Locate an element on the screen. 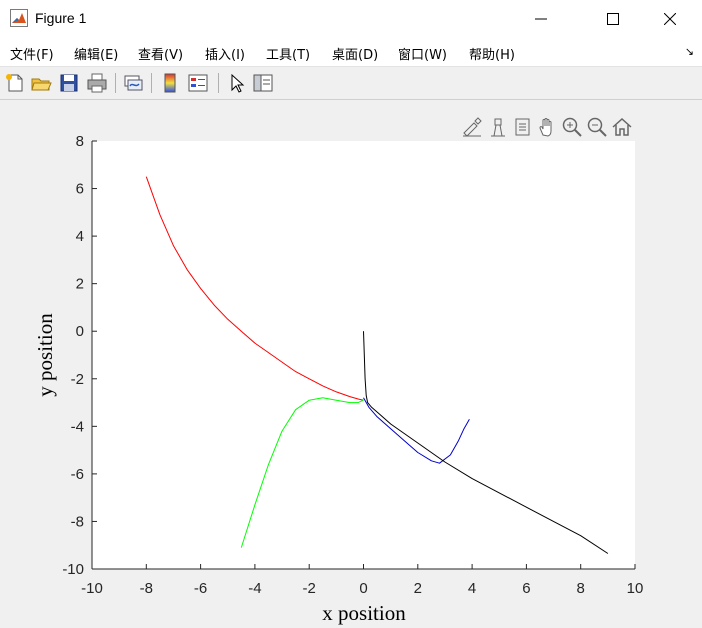 Image resolution: width=702 pixels, height=628 pixels. open-file-icon is located at coordinates (41, 83).